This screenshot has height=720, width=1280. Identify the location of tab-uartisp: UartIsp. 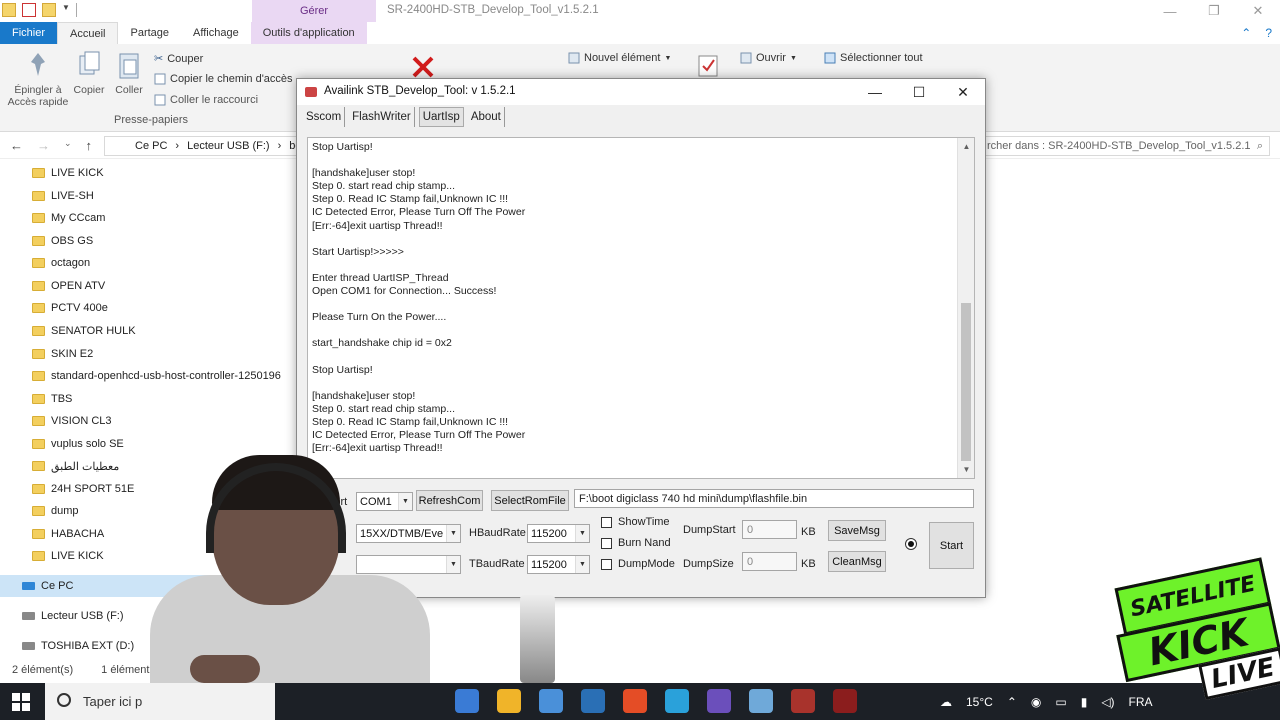
(441, 117).